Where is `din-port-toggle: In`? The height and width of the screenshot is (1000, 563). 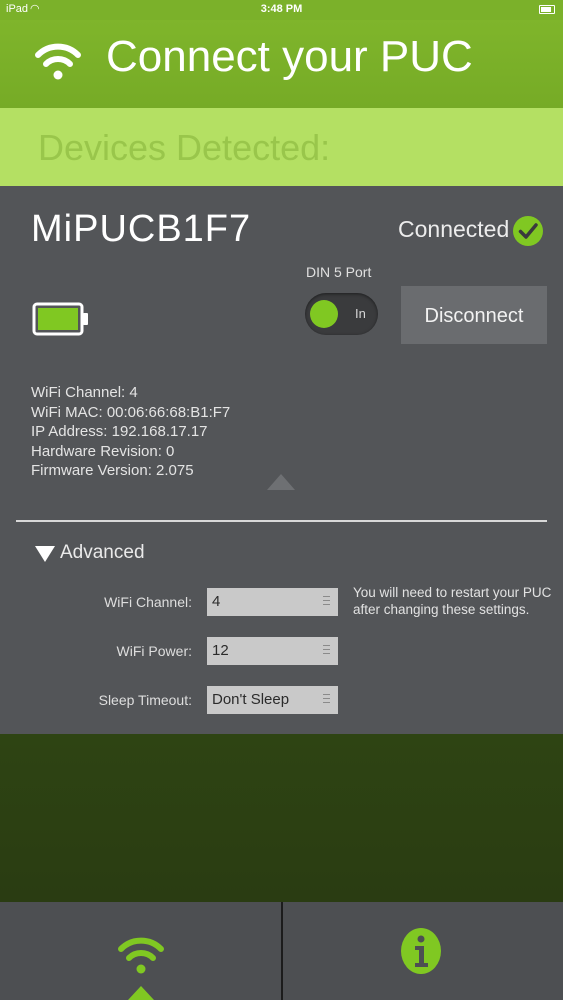 din-port-toggle: In is located at coordinates (341, 314).